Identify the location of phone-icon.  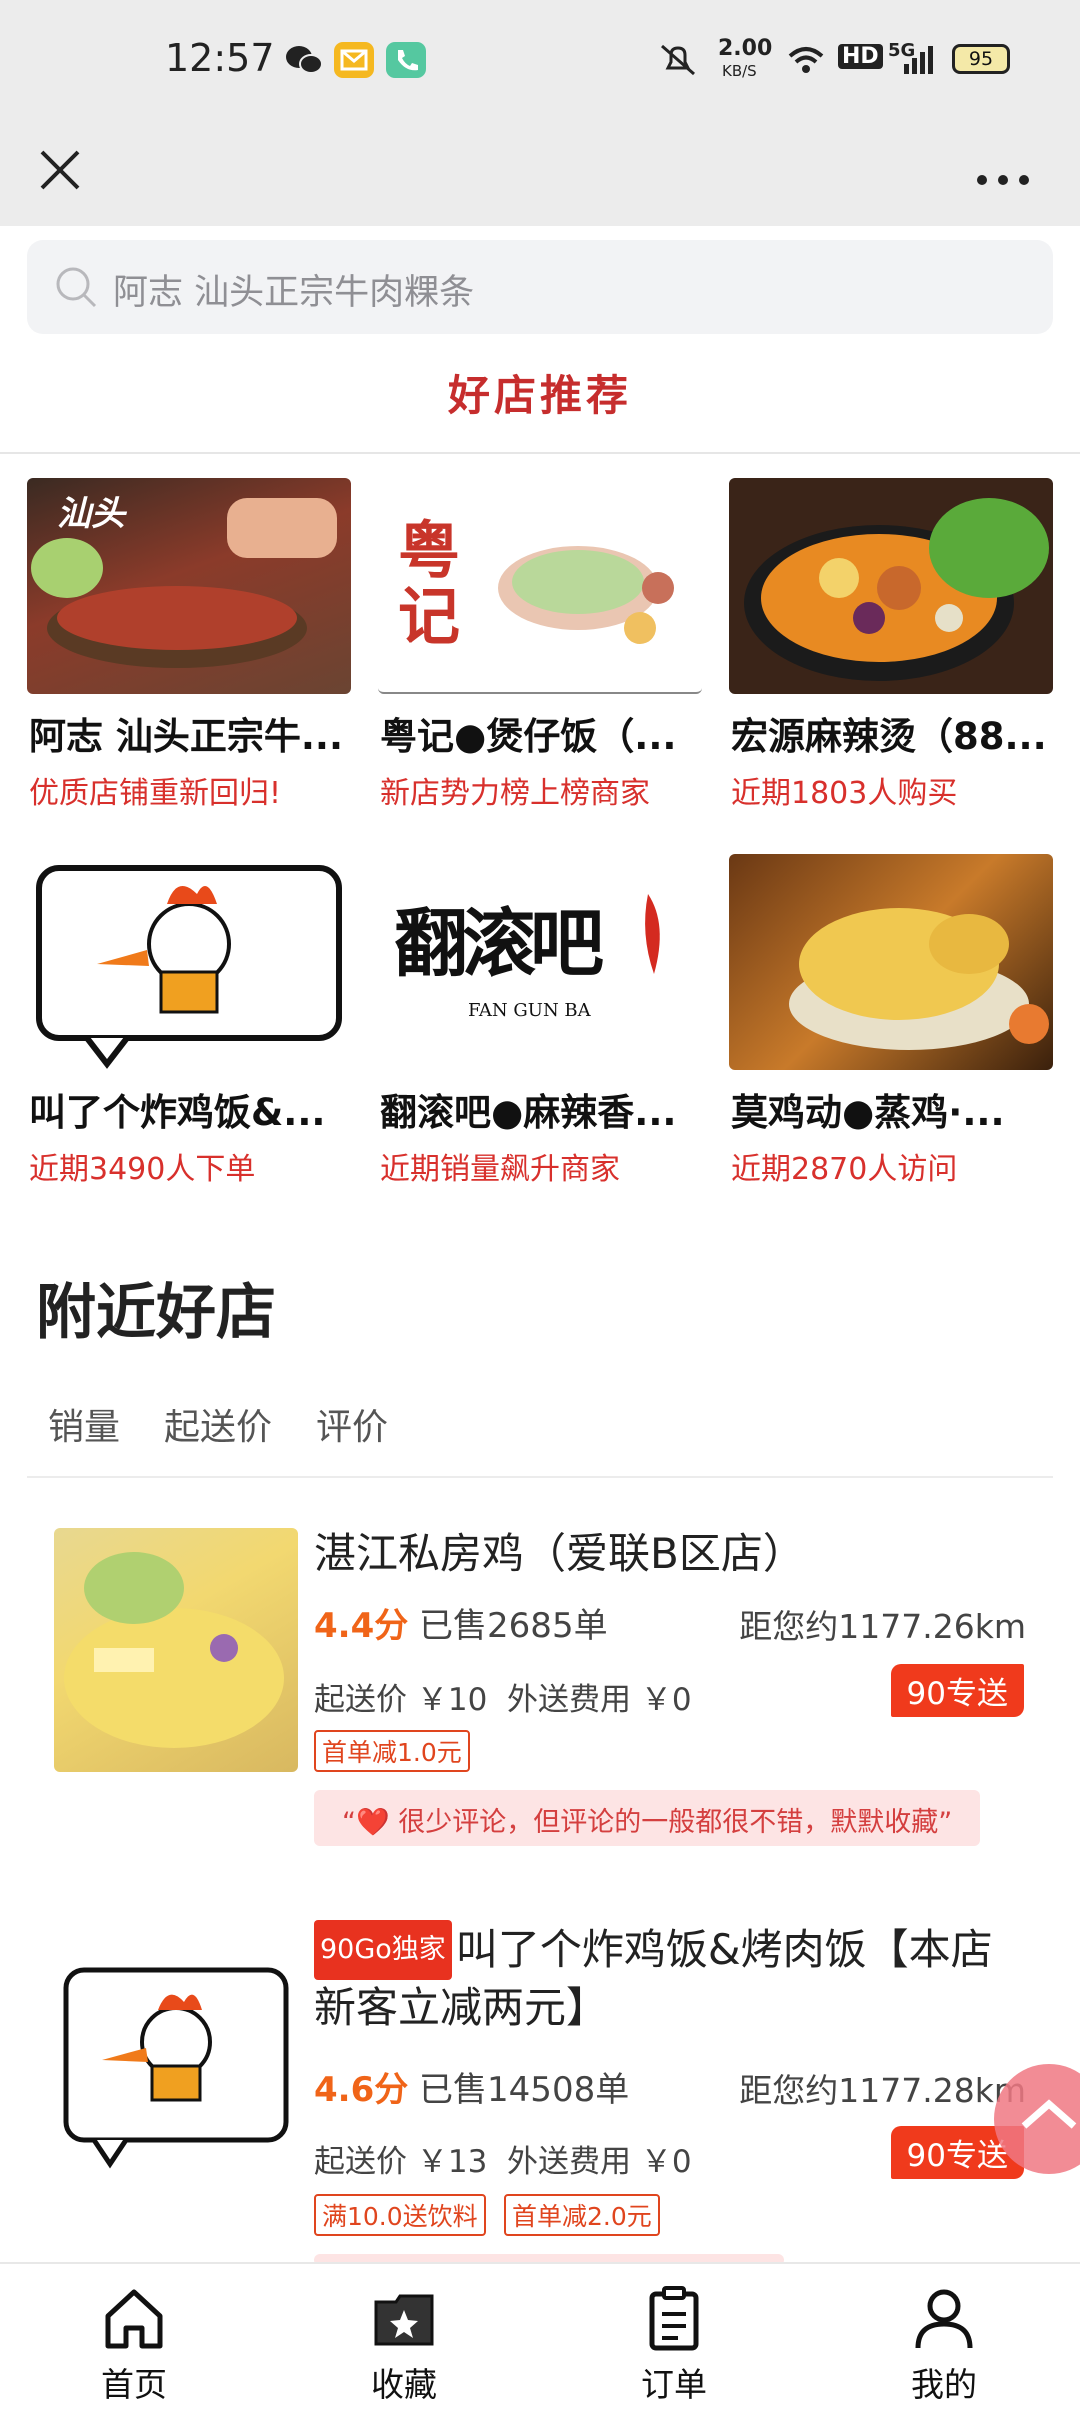
(406, 60).